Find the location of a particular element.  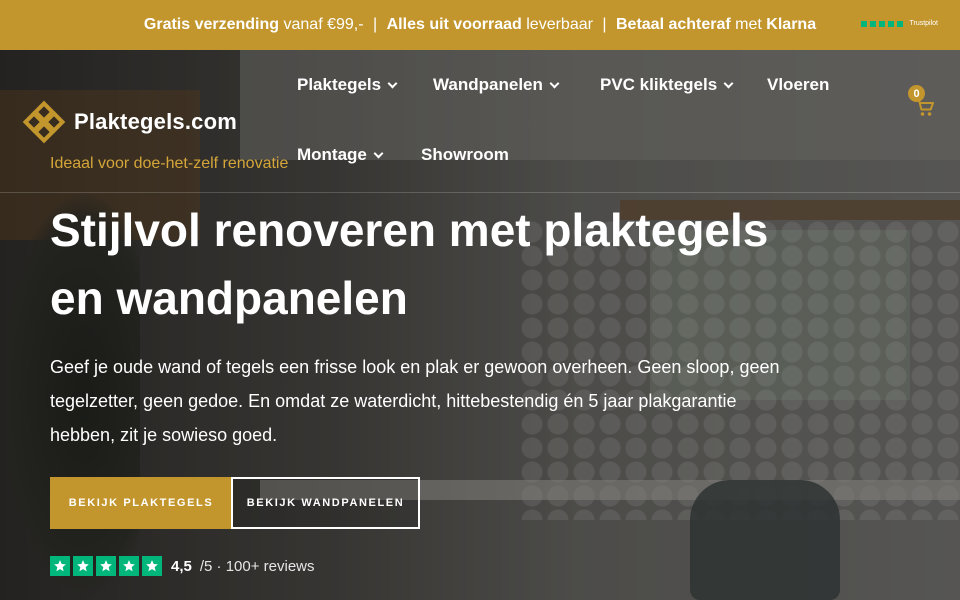

nav-item-vloeren: Vloeren is located at coordinates (798, 85).